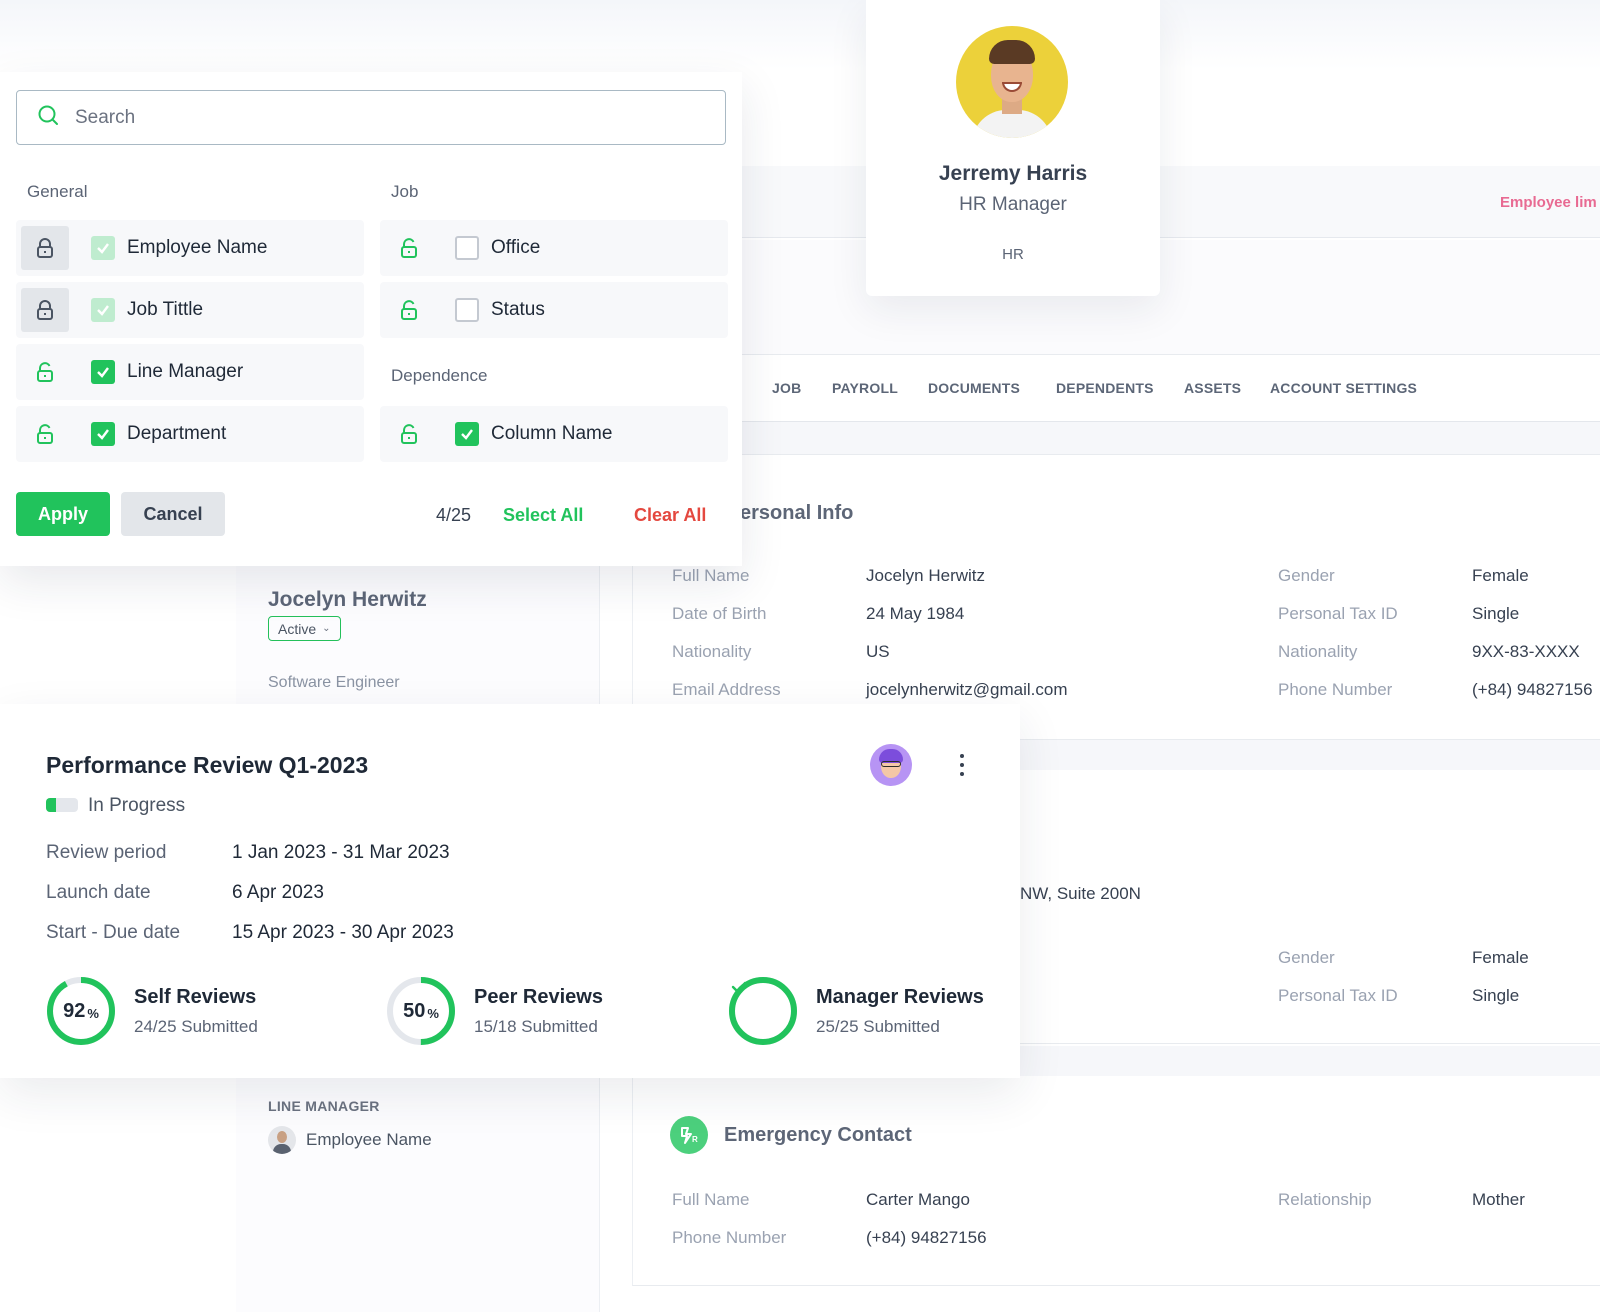  I want to click on status-progress-bar, so click(62, 805).